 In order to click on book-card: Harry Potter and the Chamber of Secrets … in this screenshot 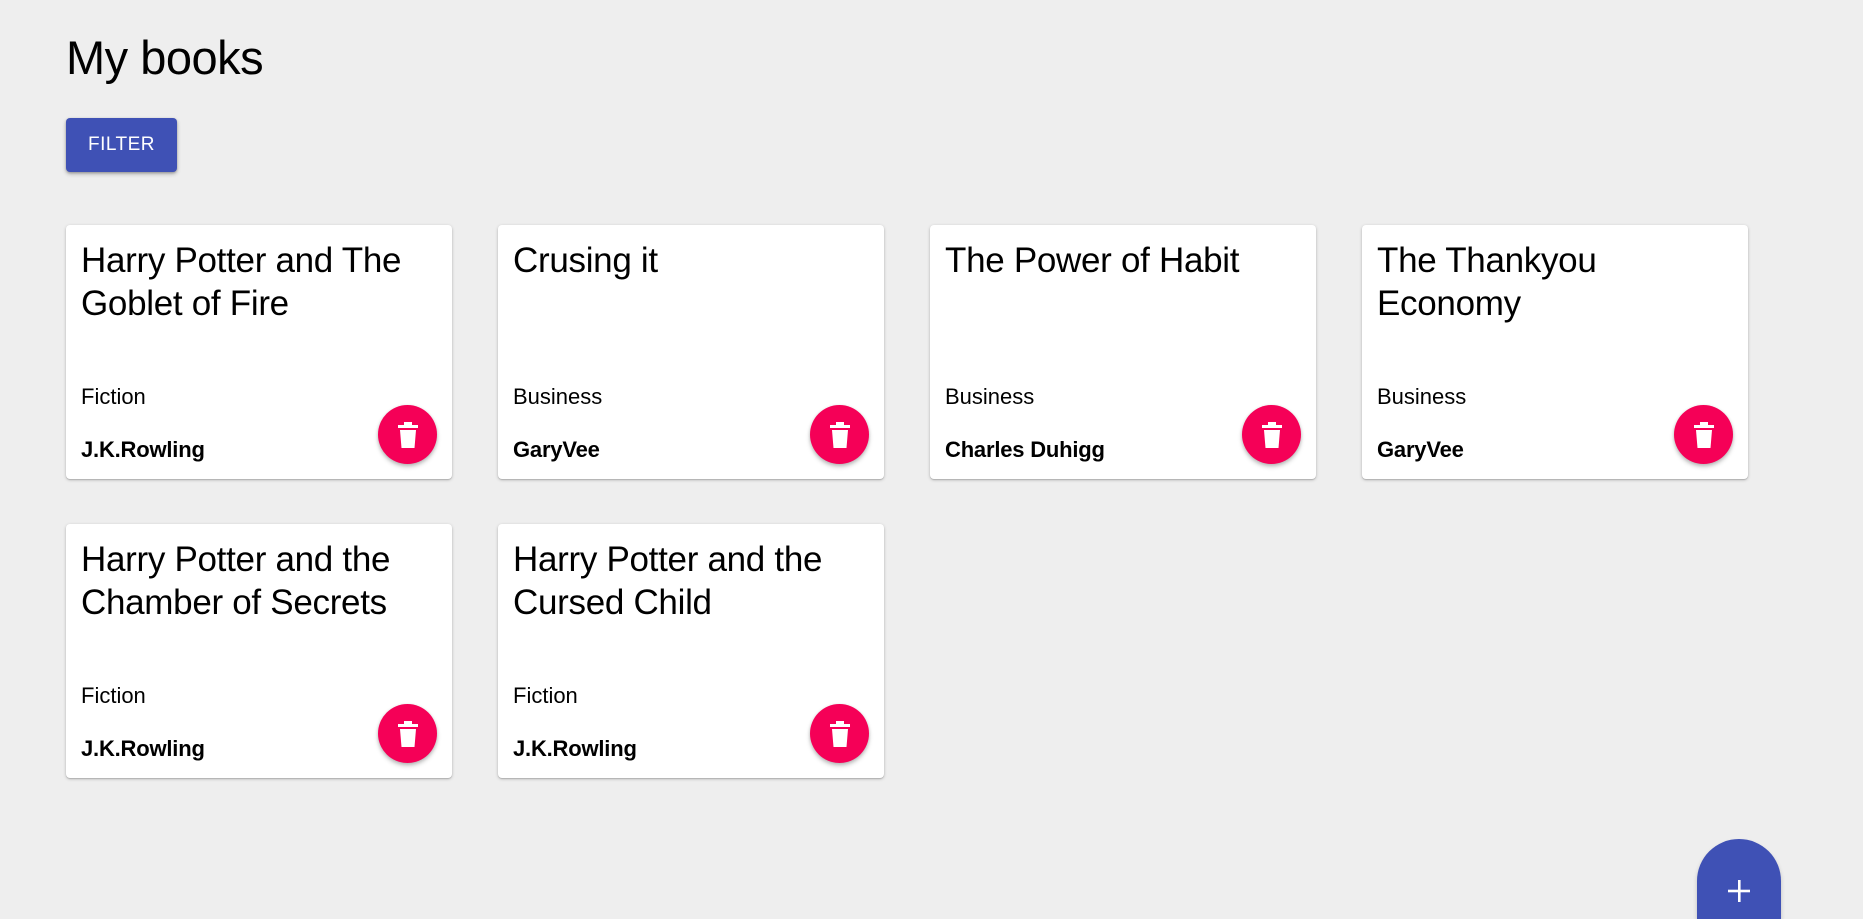, I will do `click(259, 651)`.